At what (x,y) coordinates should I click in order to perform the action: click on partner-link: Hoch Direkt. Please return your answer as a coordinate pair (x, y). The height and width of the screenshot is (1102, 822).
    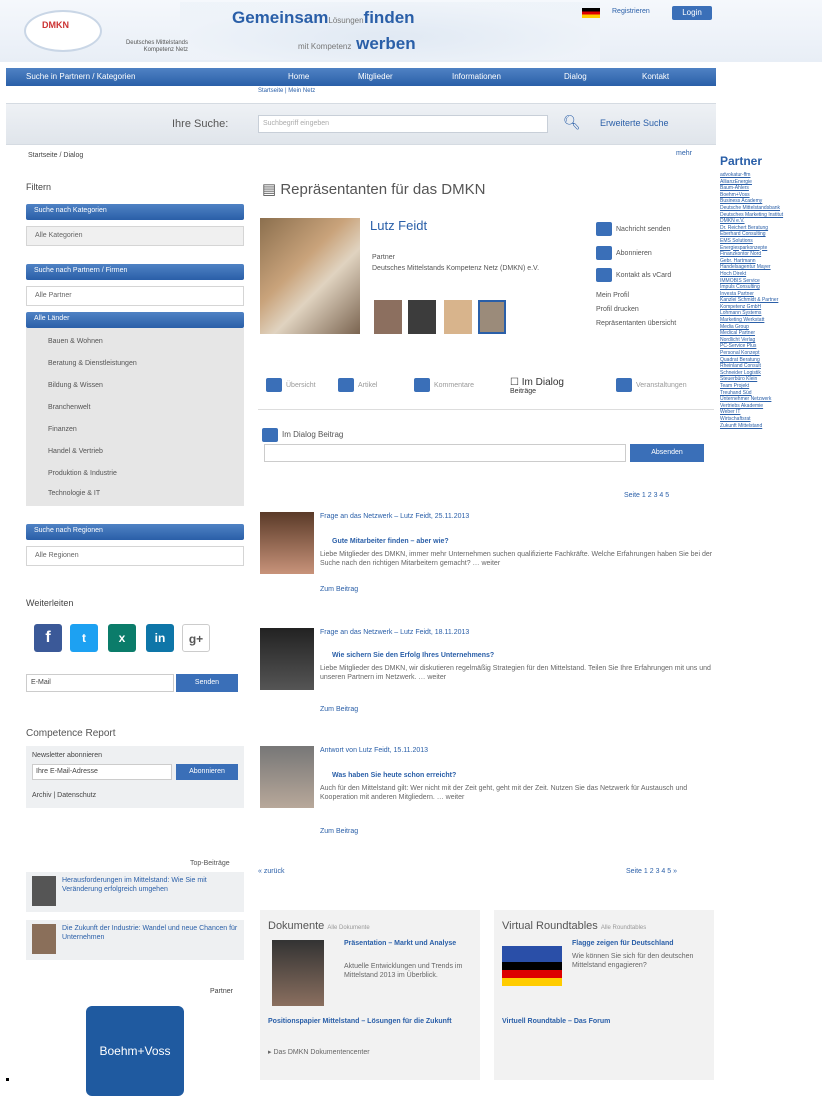
    Looking at the image, I should click on (770, 274).